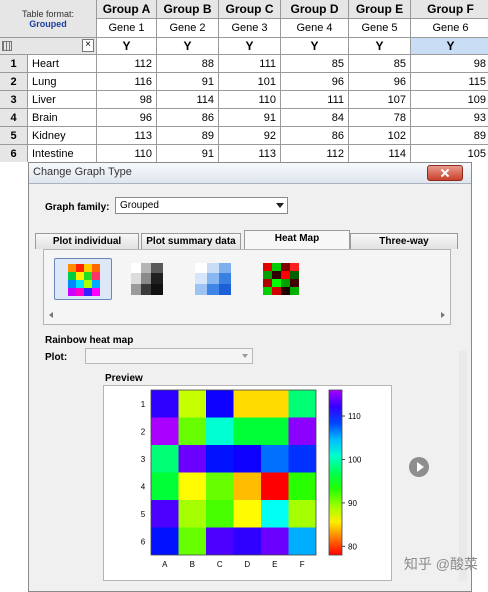 This screenshot has height=592, width=488. I want to click on rainbow-heatmap-thumb, so click(83, 279).